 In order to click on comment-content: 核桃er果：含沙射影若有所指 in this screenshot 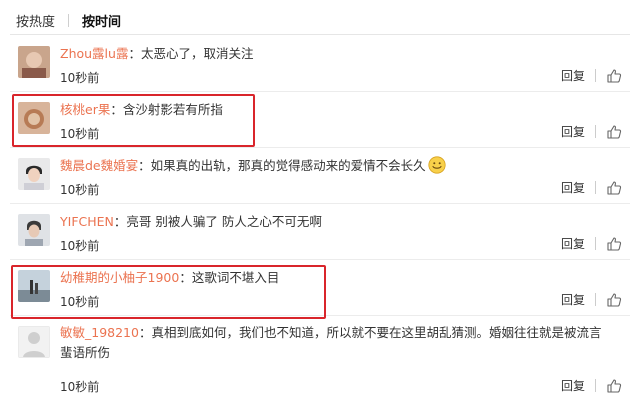, I will do `click(141, 108)`.